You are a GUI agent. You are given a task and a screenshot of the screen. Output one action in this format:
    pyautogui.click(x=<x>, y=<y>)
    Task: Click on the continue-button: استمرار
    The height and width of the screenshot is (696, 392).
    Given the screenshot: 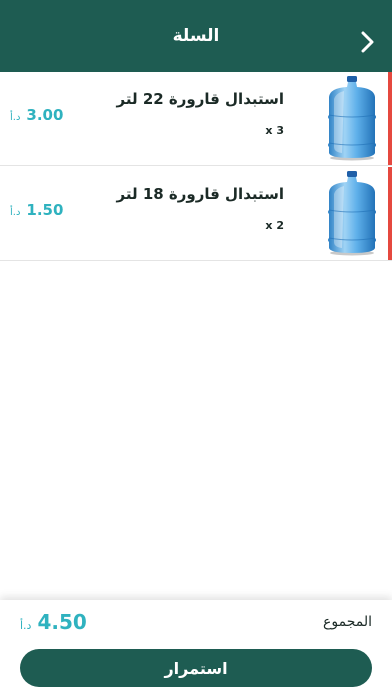 What is the action you would take?
    pyautogui.click(x=196, y=668)
    